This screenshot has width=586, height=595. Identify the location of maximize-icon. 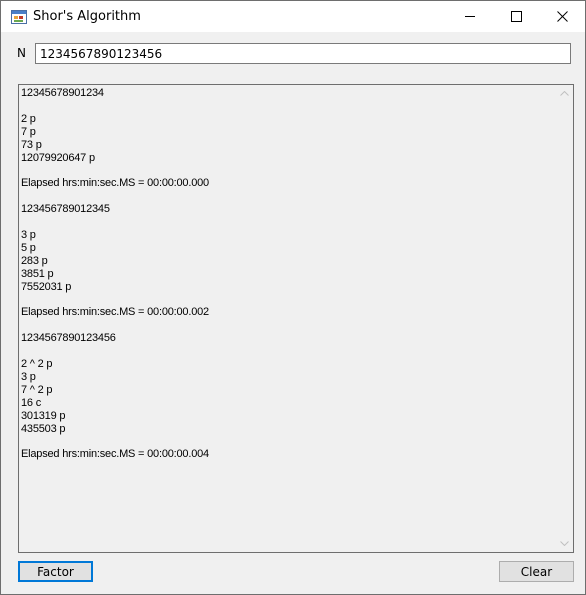
(516, 16).